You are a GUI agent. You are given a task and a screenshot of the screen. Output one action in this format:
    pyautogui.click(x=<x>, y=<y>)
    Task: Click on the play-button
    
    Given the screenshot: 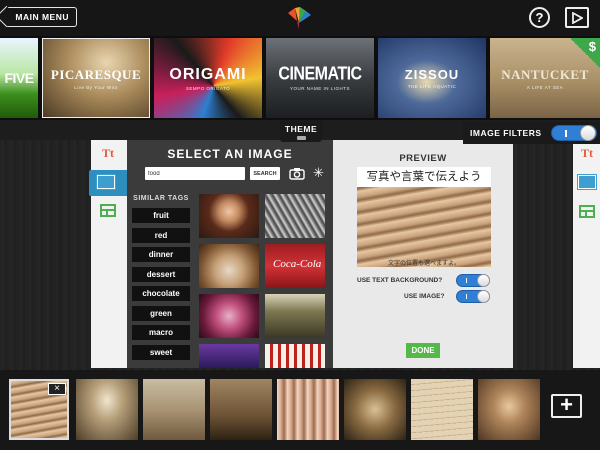 What is the action you would take?
    pyautogui.click(x=577, y=17)
    